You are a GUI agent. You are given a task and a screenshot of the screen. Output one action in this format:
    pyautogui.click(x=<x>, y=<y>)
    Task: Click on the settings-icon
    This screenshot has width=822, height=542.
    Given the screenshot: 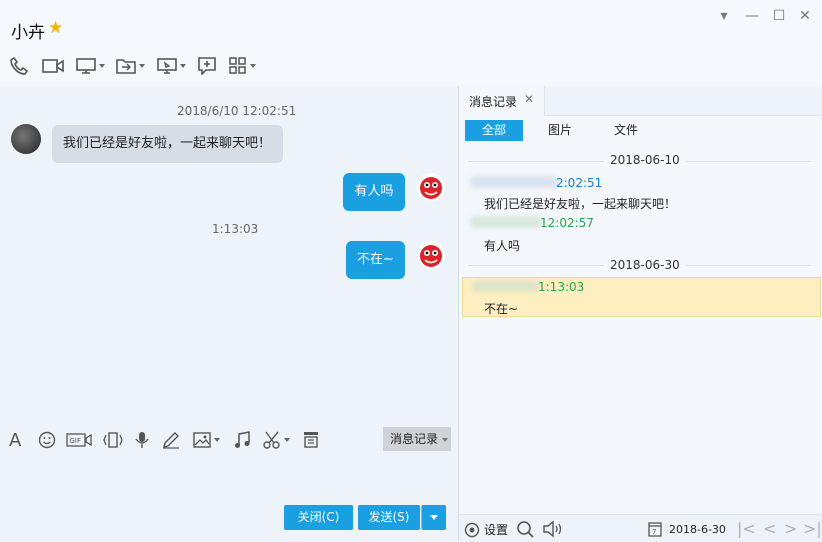 What is the action you would take?
    pyautogui.click(x=472, y=529)
    